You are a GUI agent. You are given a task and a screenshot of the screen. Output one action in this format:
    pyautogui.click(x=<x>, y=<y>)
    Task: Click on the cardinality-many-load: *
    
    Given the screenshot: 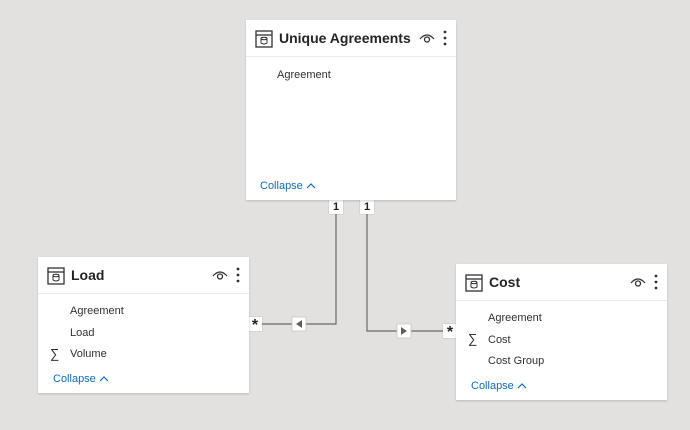 What is the action you would take?
    pyautogui.click(x=255, y=325)
    